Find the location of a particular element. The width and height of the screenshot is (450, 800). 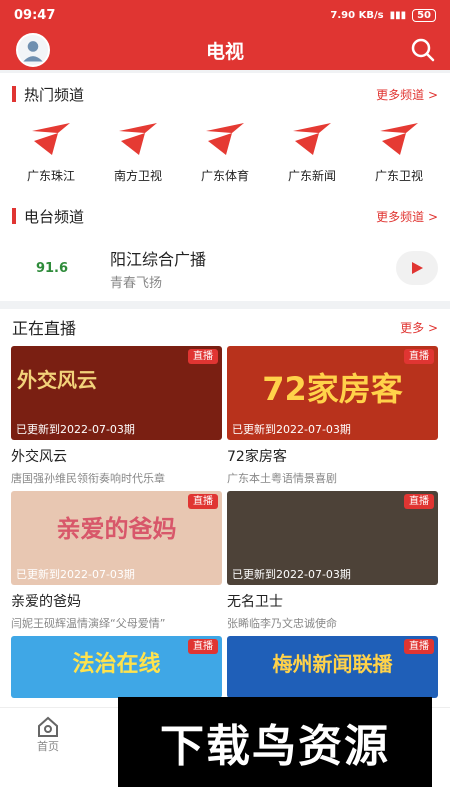

channel-item: 广东体育 is located at coordinates (225, 149).